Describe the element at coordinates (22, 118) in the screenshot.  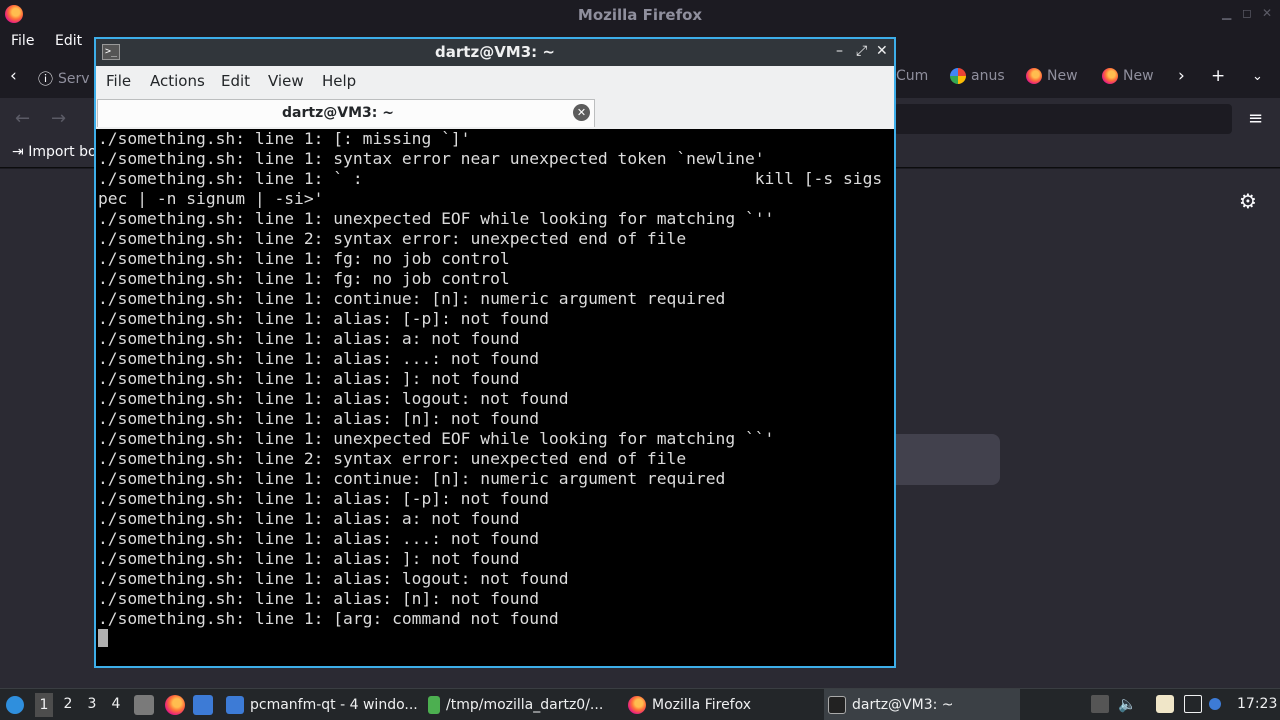
I see `back-icon: ←` at that location.